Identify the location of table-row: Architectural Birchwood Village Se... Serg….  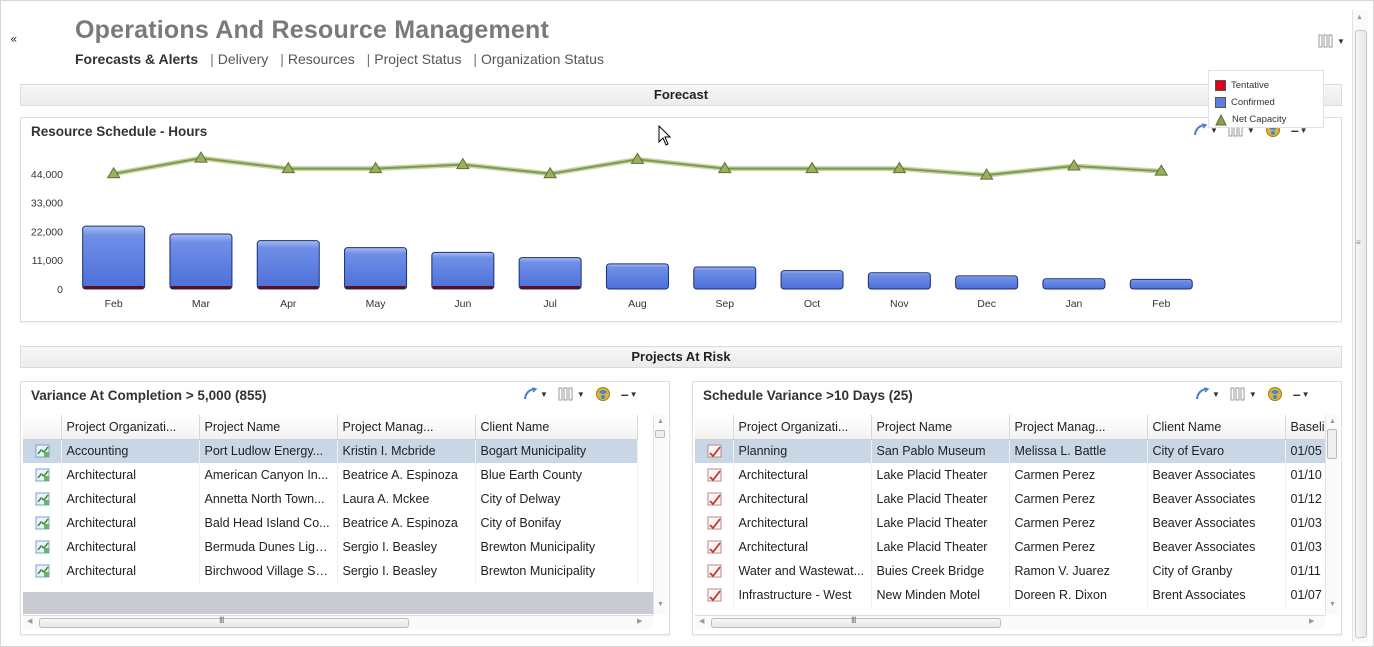
(330, 571).